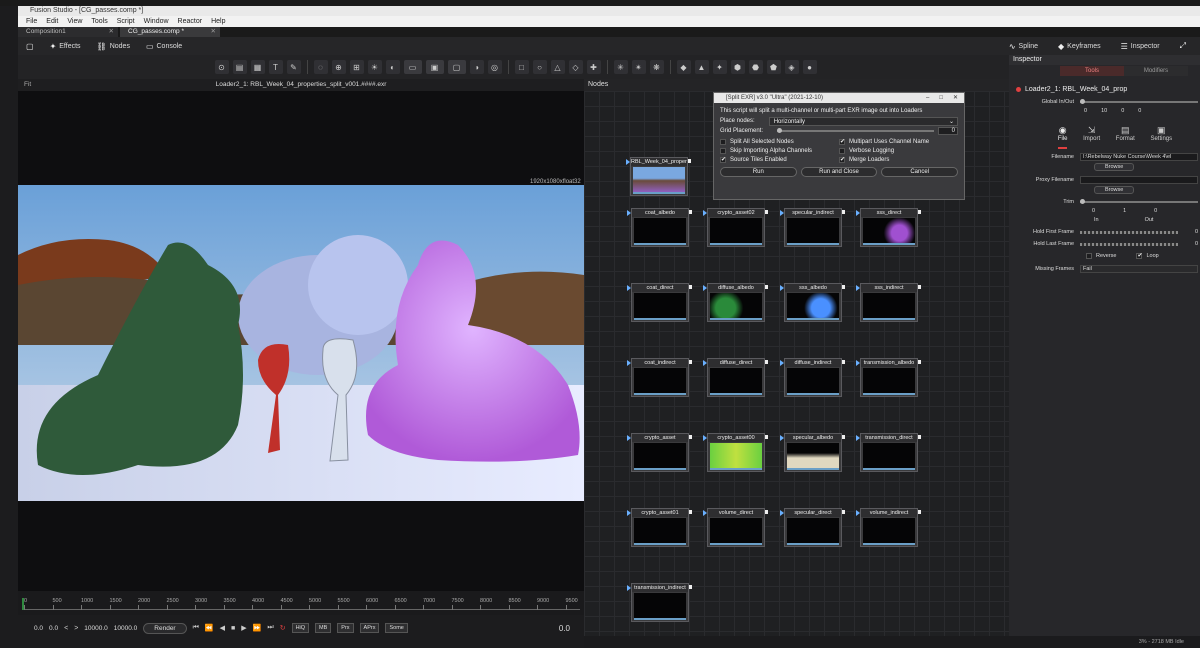 This screenshot has height=648, width=1200. Describe the element at coordinates (1139, 111) in the screenshot. I see `global-value-4: 0` at that location.